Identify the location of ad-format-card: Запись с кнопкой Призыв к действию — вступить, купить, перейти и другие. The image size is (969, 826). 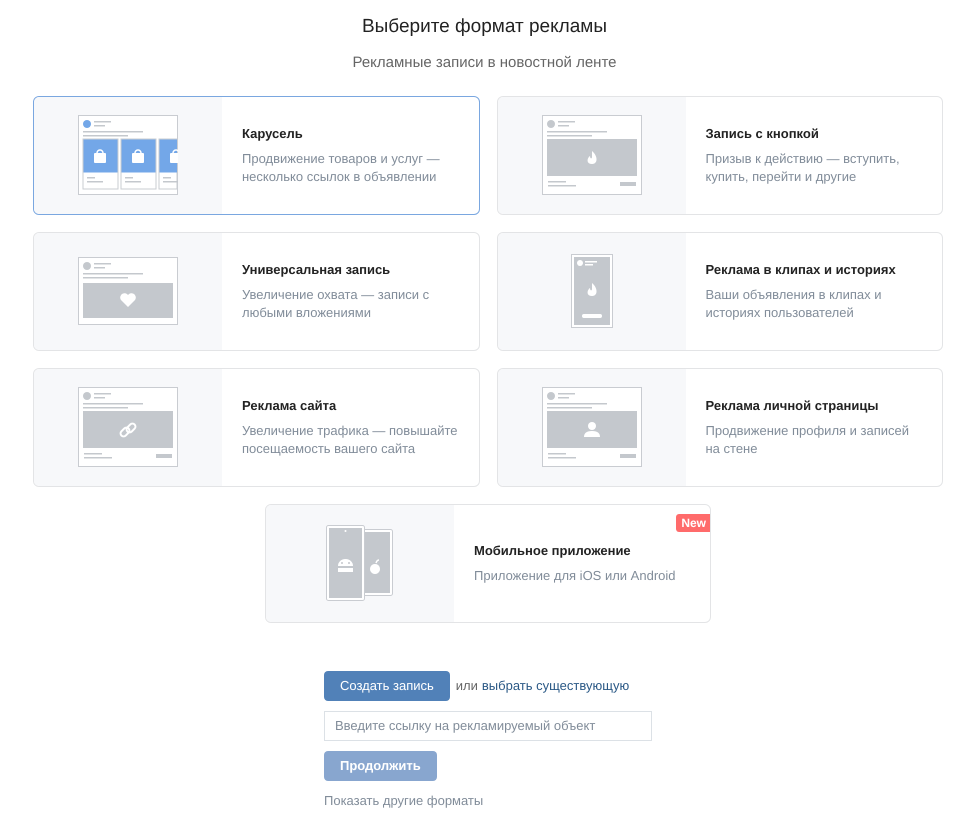
(719, 155).